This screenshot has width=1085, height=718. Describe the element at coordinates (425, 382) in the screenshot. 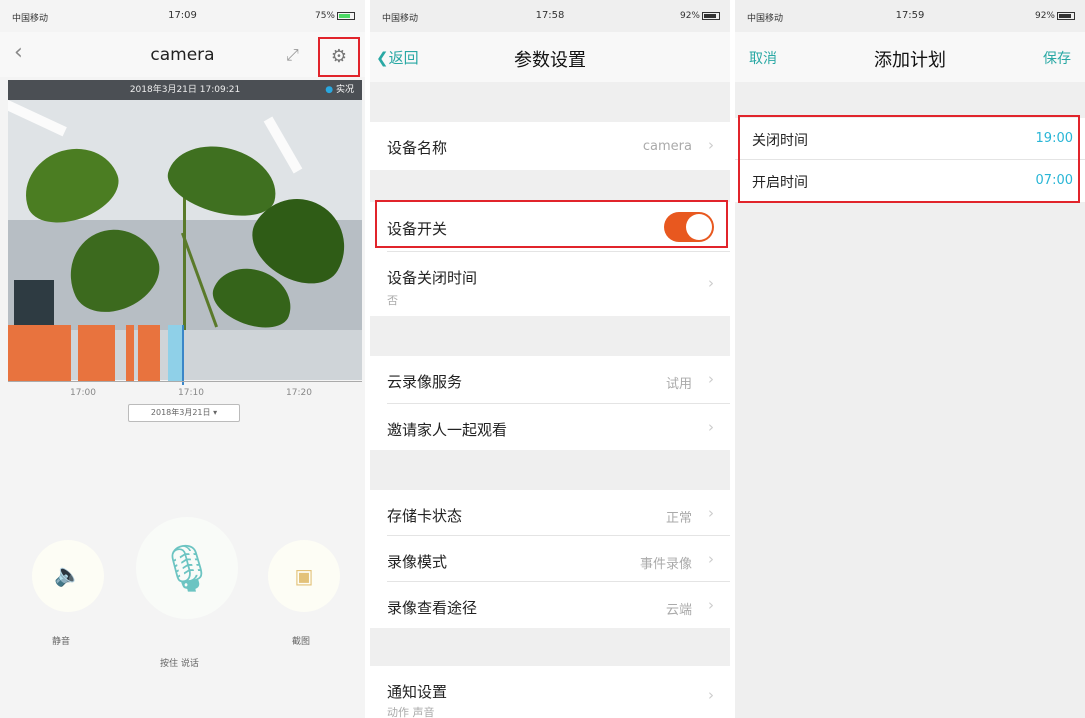

I see `row-label: 云录像服务` at that location.